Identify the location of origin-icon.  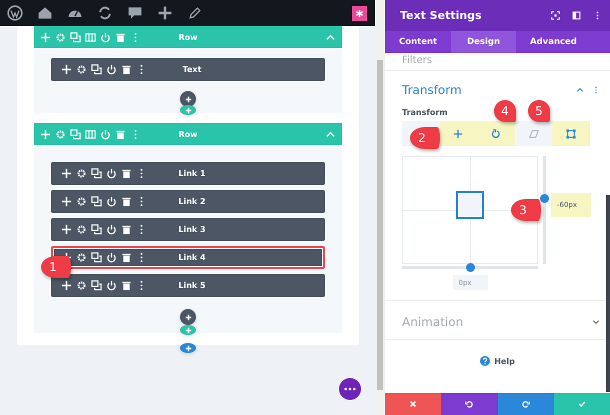
(571, 133).